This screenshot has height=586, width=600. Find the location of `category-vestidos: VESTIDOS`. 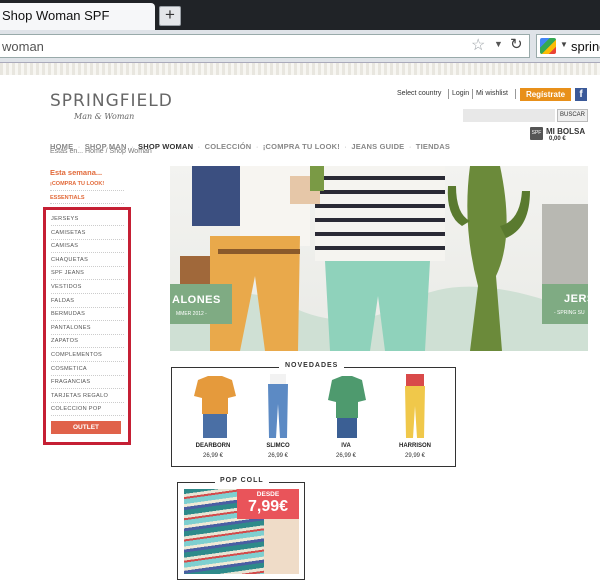

category-vestidos: VESTIDOS is located at coordinates (87, 287).